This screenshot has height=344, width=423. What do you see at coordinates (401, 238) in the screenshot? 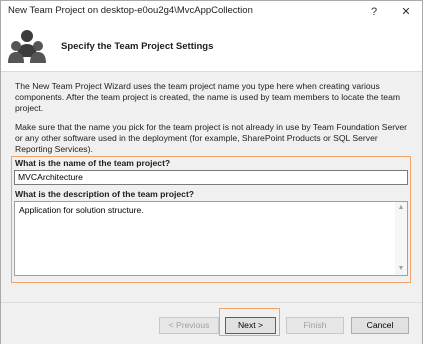
I see `description-scrollbar: ▲ ▼` at bounding box center [401, 238].